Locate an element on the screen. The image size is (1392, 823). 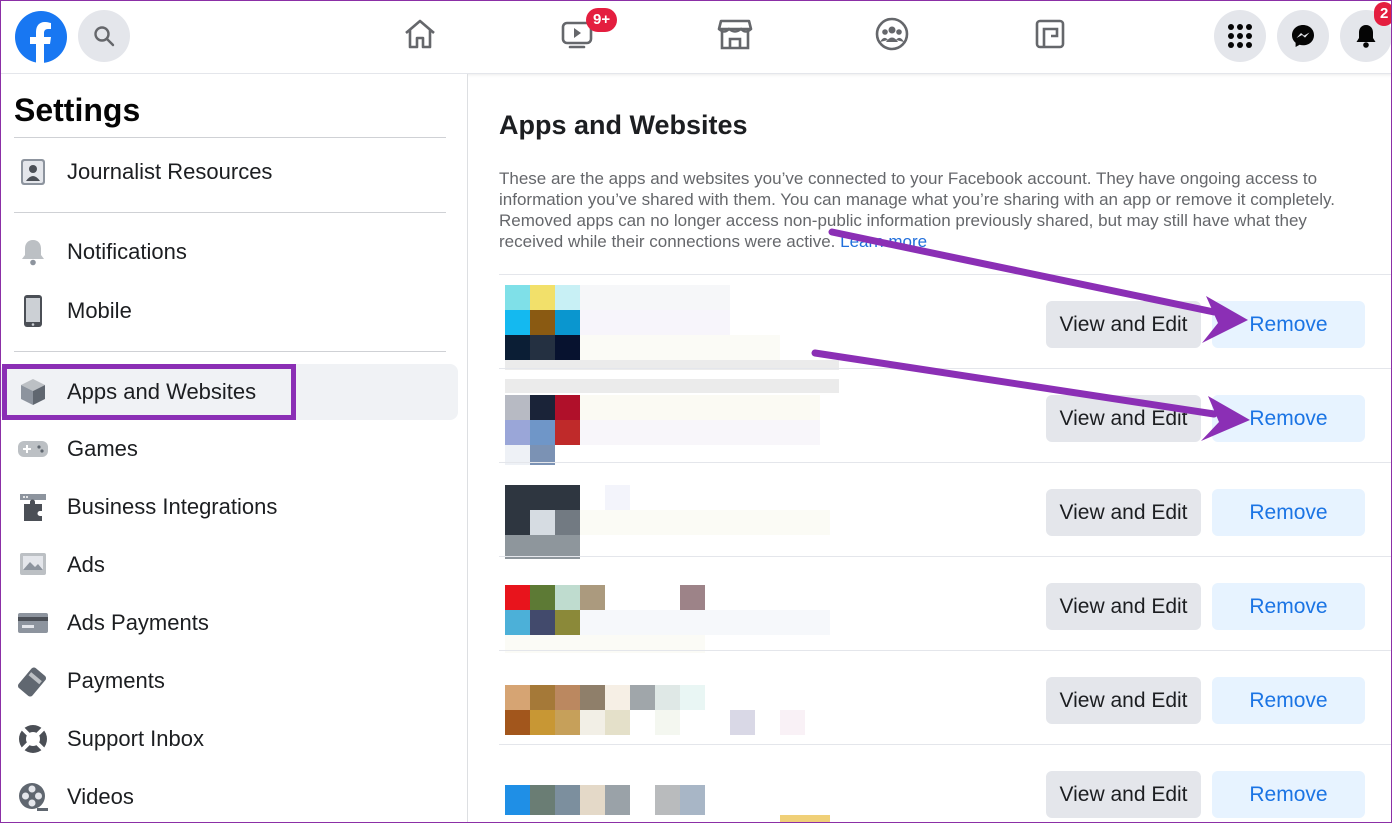
payments-icon is located at coordinates (33, 681).